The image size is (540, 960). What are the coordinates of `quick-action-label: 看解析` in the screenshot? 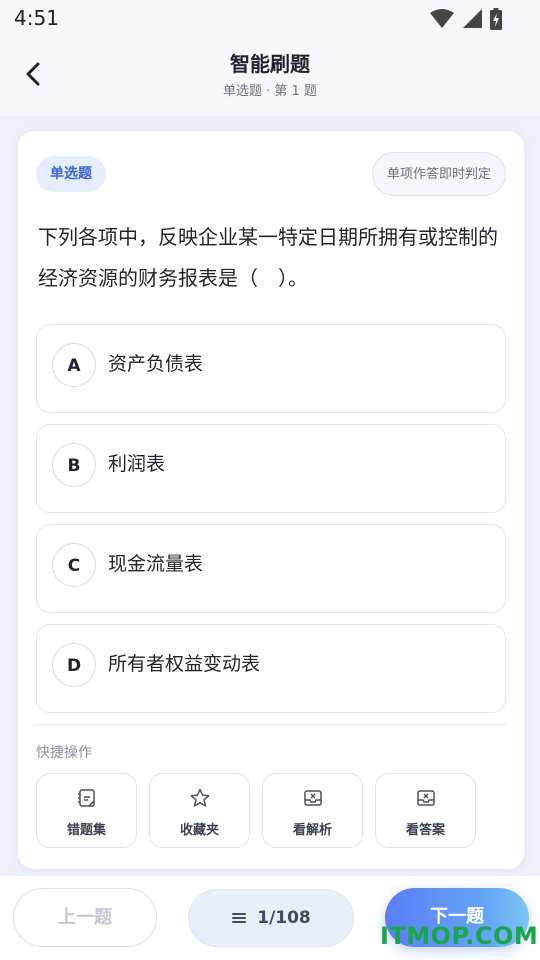 It's located at (312, 830).